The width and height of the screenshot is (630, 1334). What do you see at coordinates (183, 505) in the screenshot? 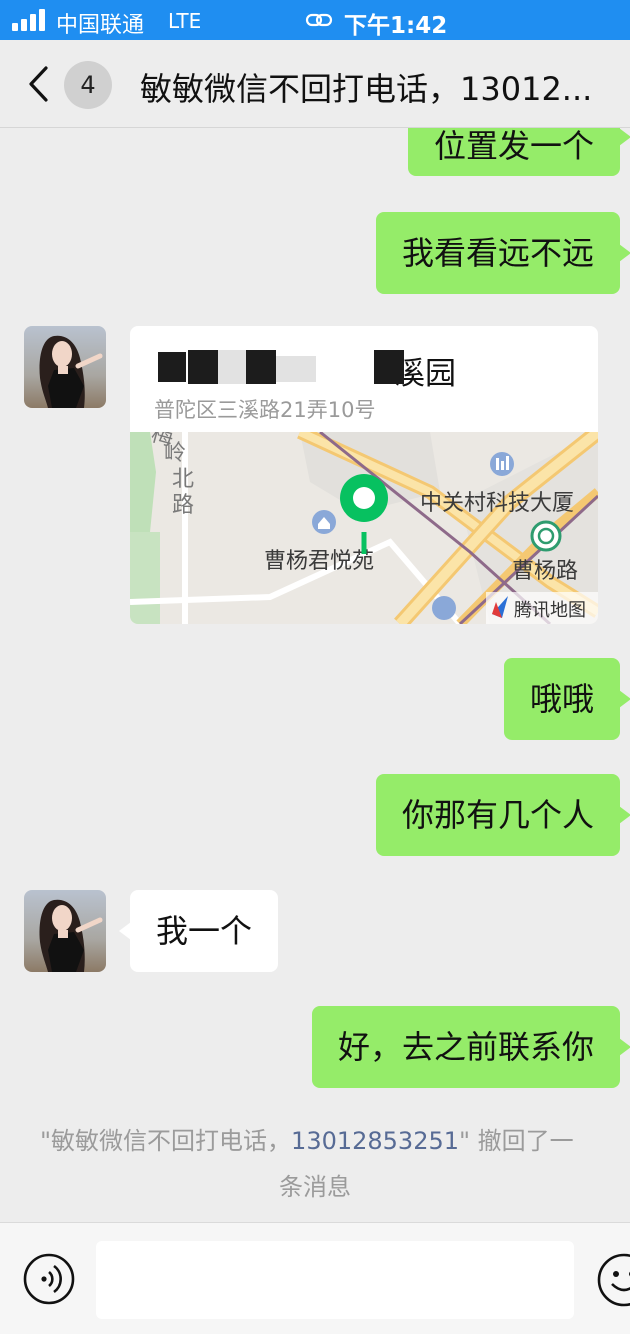
I see `svg-text: 路` at bounding box center [183, 505].